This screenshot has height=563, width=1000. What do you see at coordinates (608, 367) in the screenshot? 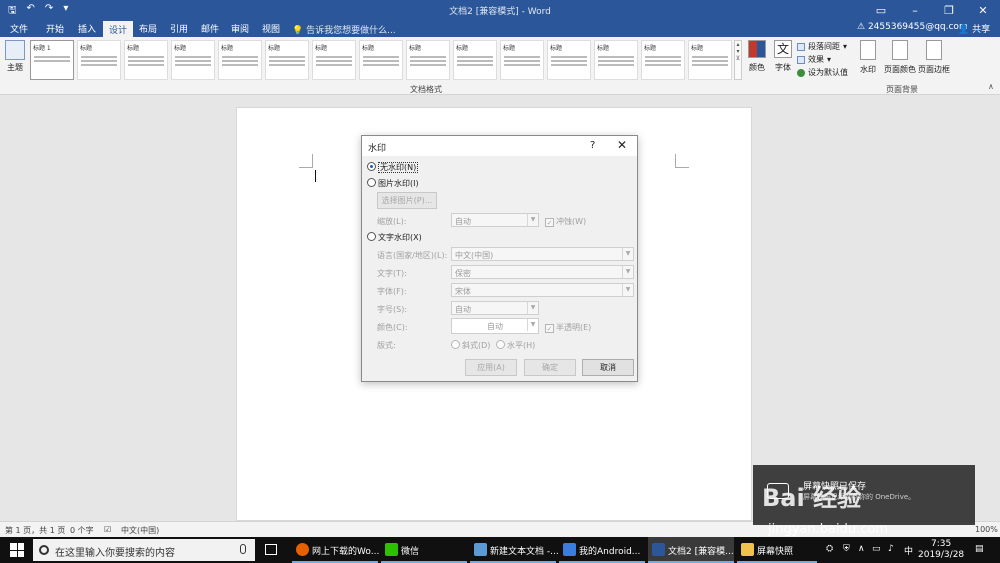
I see `cancel-button: 取消` at bounding box center [608, 367].